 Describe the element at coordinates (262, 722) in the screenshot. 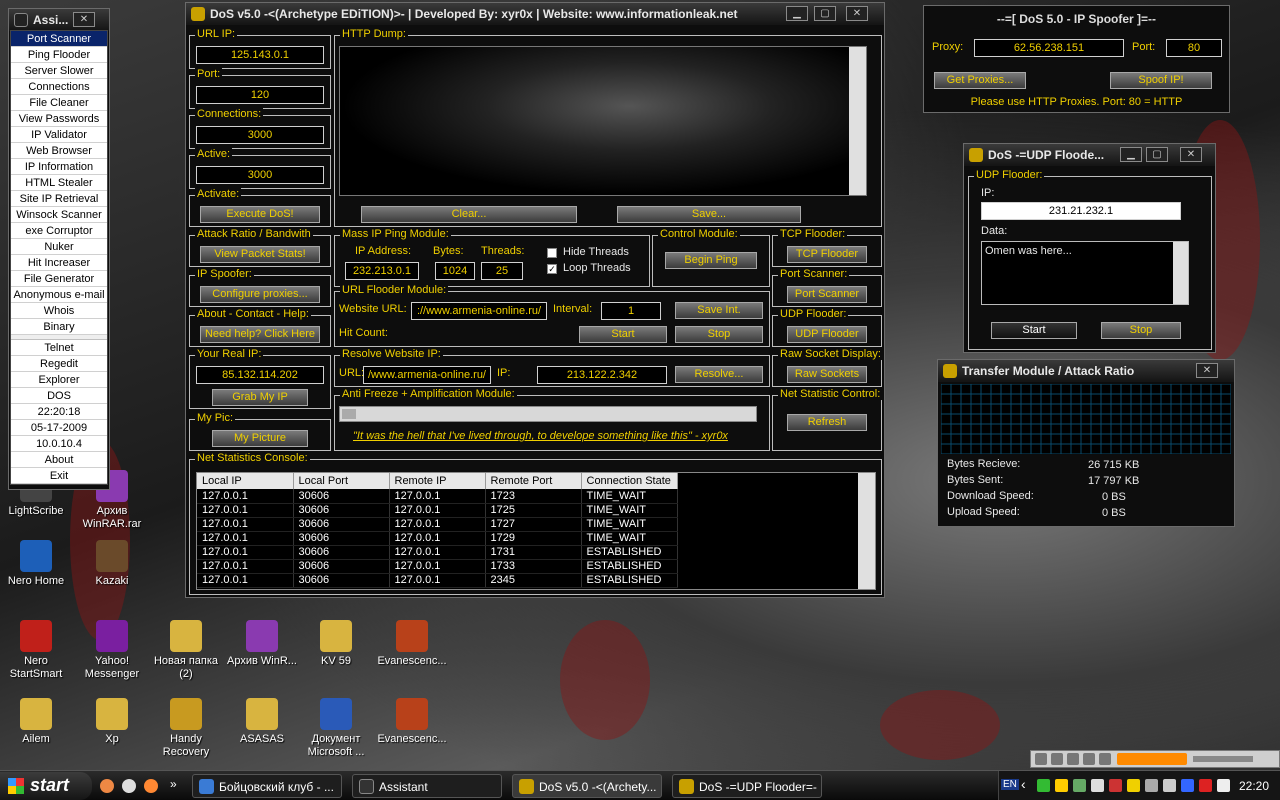

I see `desktop-icon: ASASAS` at that location.